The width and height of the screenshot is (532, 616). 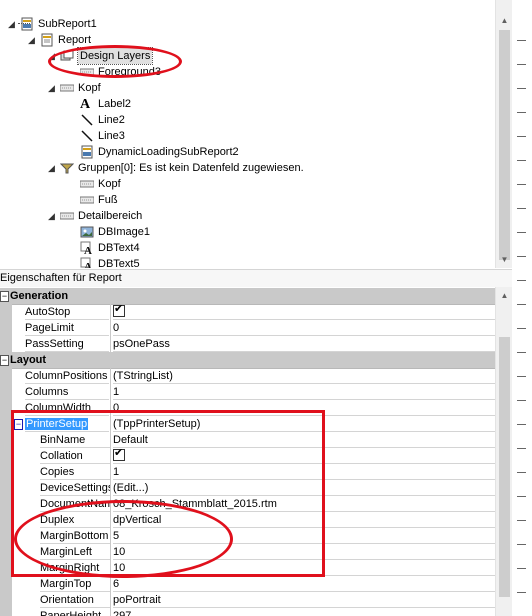 I want to click on grid-scrollbar: ▲, so click(x=504, y=451).